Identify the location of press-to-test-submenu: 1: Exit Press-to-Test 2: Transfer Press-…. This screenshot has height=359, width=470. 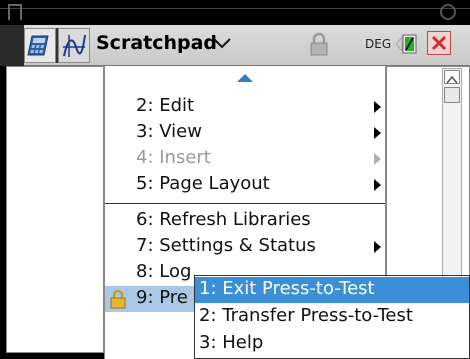
(332, 317).